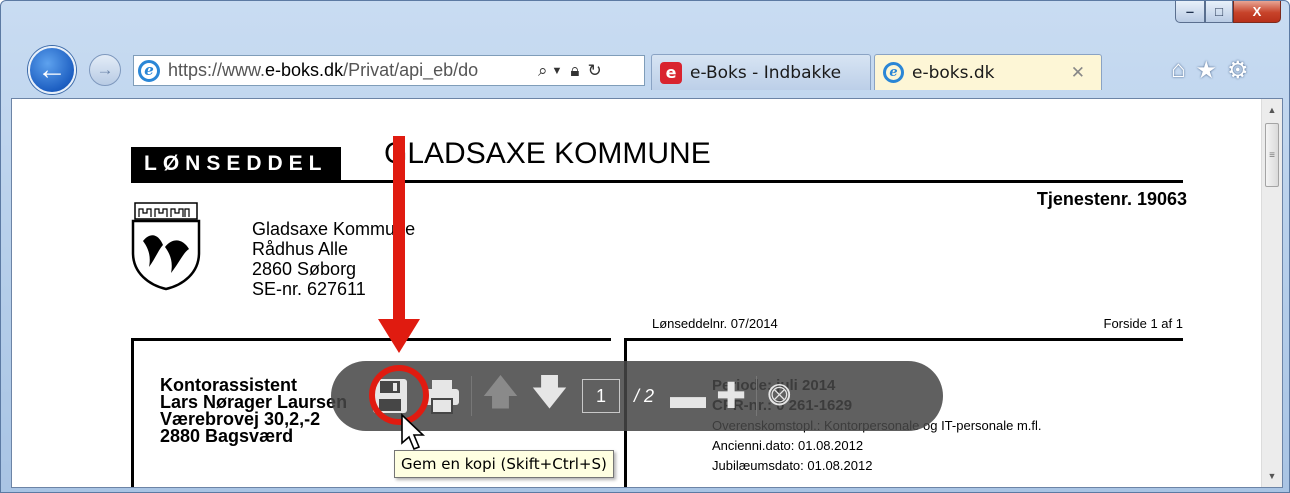 This screenshot has width=1290, height=493. What do you see at coordinates (788, 445) in the screenshot?
I see `seniority-date-line: Ancienni.dato: 01.08.2012` at bounding box center [788, 445].